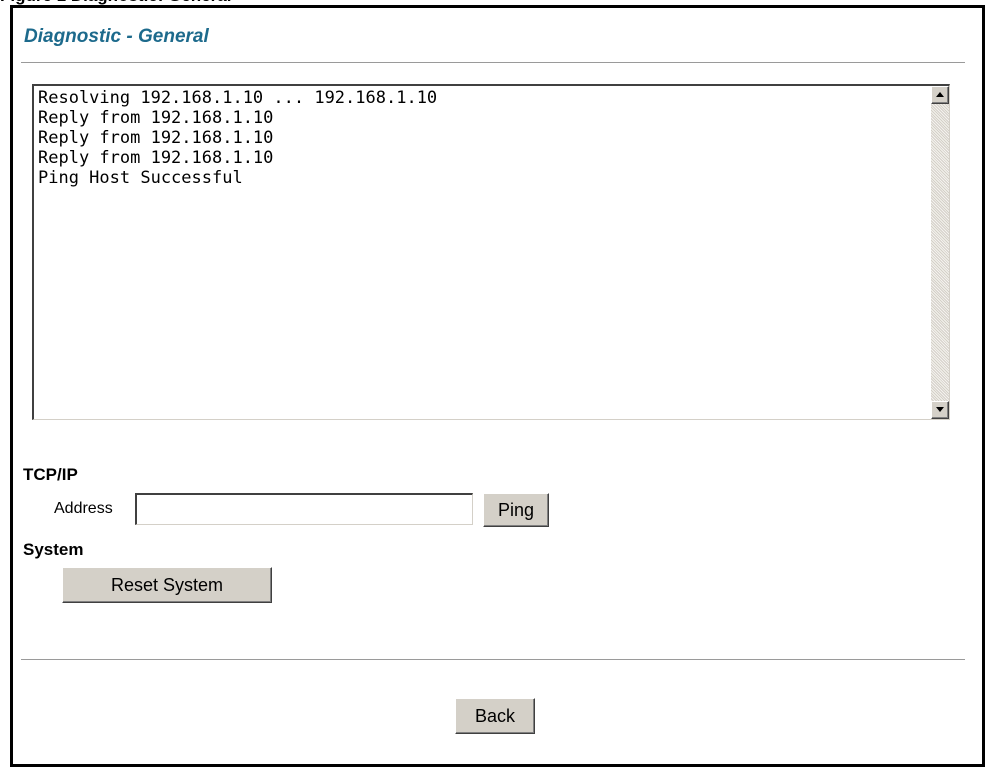 This screenshot has width=993, height=773. What do you see at coordinates (304, 509) in the screenshot?
I see `address-input` at bounding box center [304, 509].